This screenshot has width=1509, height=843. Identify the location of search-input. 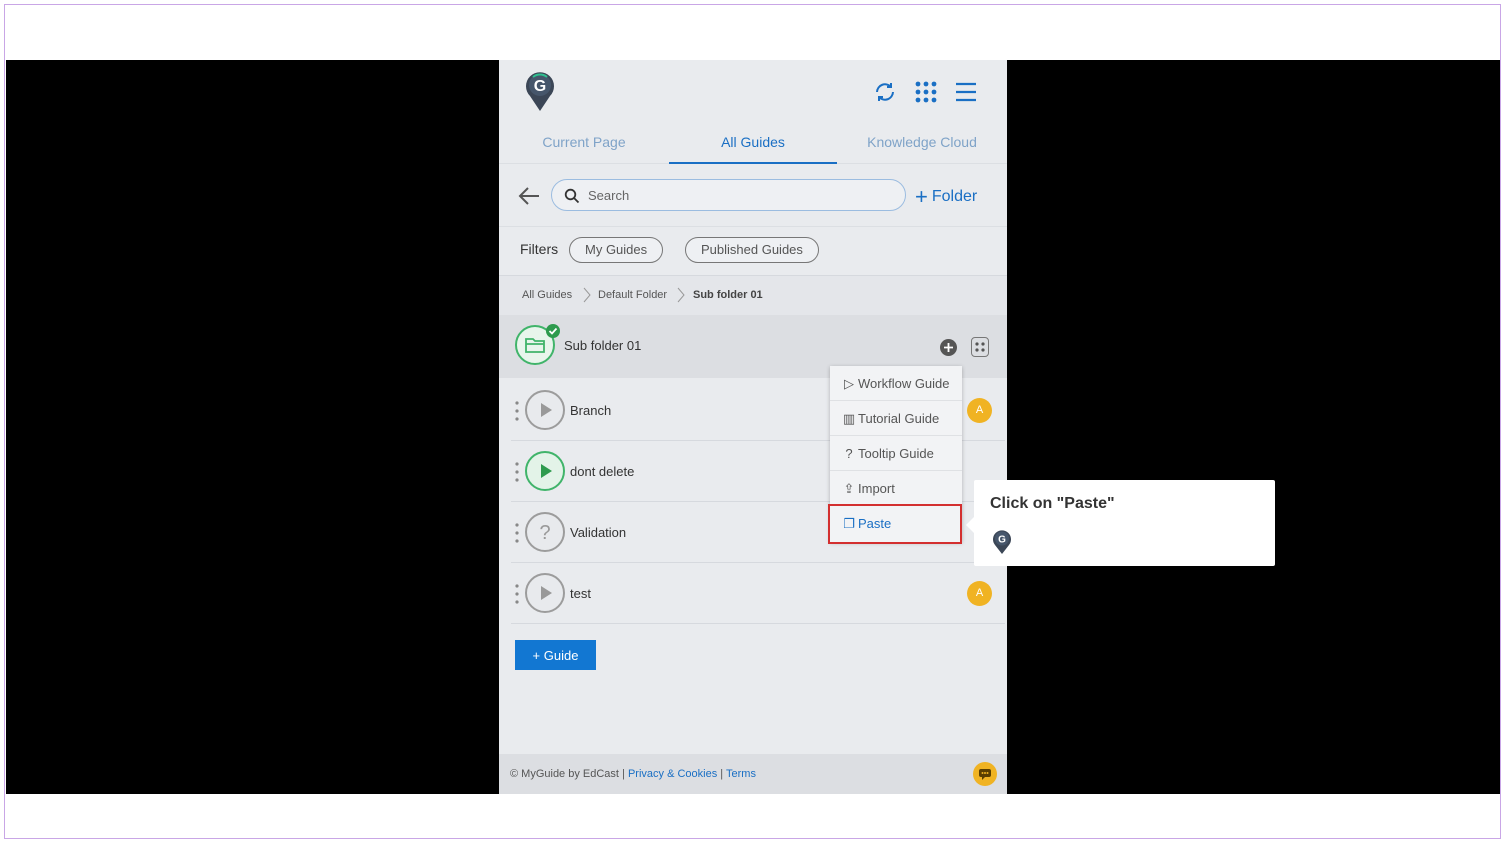
(738, 195).